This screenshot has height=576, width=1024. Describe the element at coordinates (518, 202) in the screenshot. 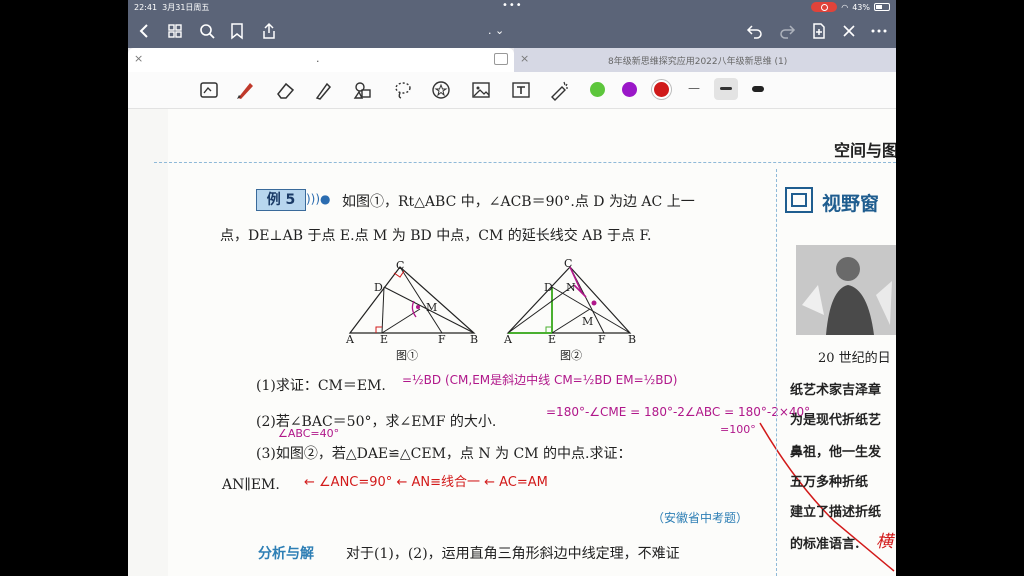

I see `example-line-1: 如图①，Rt△ABC 中，∠ACB＝90°.点 D 为边 AC 上一` at that location.